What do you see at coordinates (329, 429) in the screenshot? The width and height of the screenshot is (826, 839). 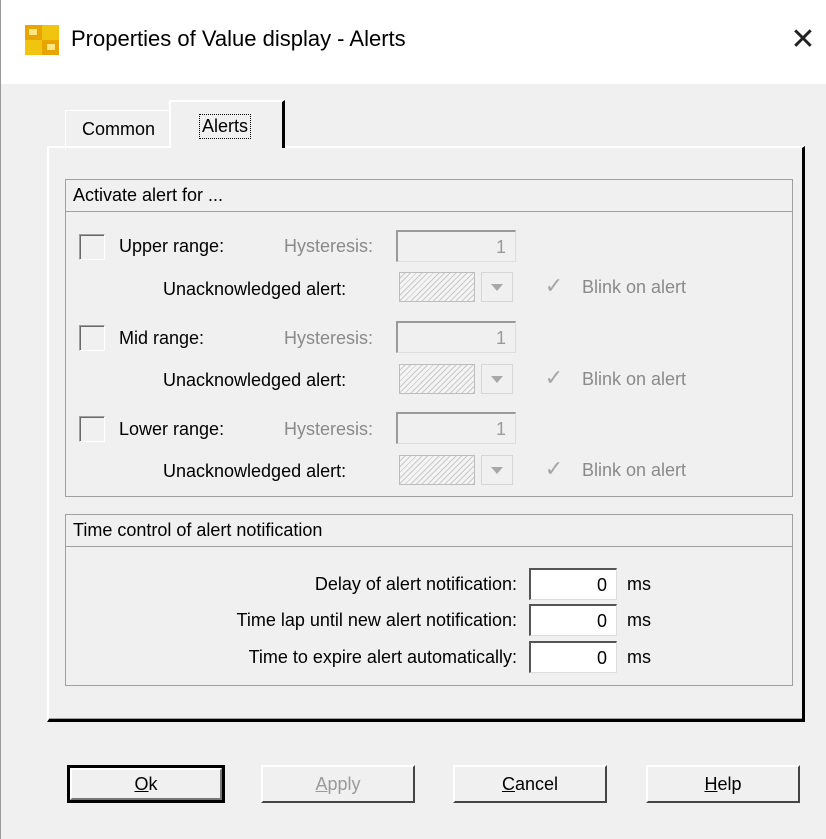 I see `lower-hysteresis-label: Hysteresis:` at bounding box center [329, 429].